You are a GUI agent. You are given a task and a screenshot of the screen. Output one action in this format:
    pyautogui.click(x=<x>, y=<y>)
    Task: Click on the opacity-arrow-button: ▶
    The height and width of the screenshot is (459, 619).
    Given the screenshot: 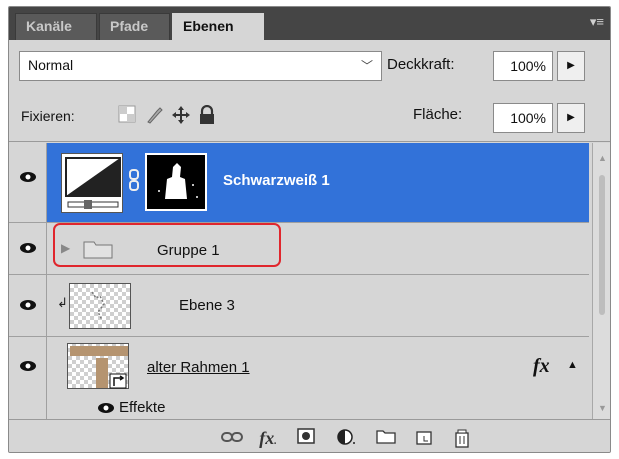 What is the action you would take?
    pyautogui.click(x=571, y=66)
    